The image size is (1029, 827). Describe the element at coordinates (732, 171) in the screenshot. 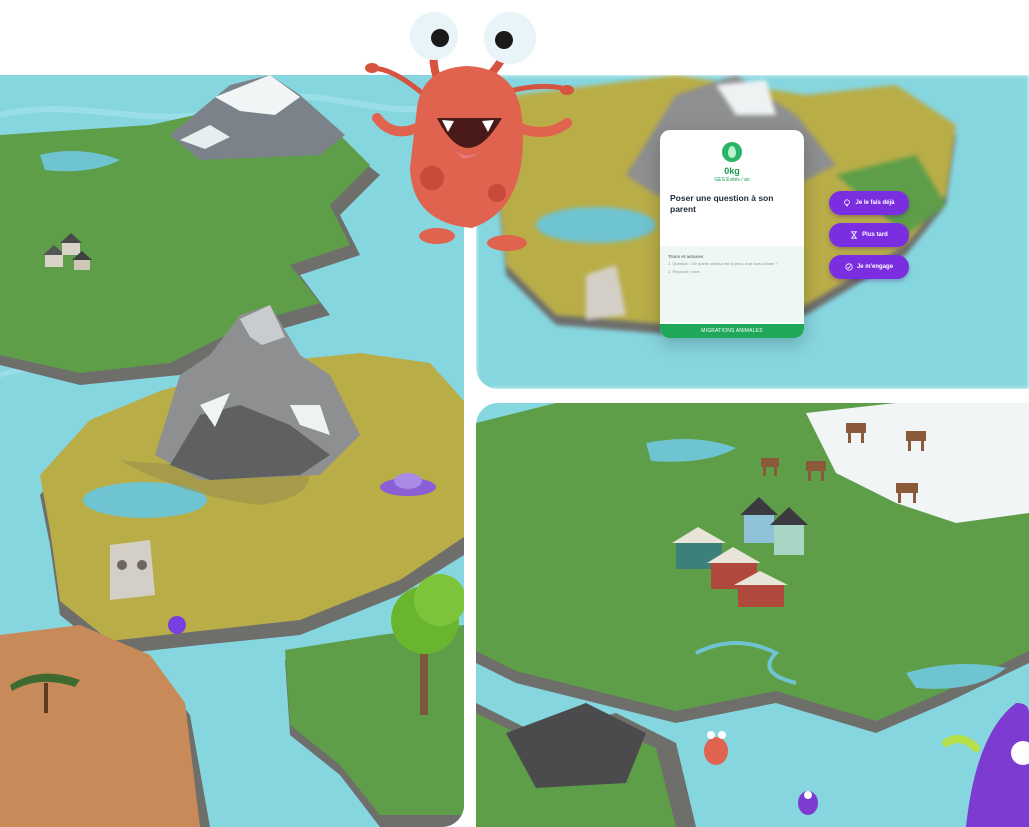

I see `co2-value: 0kg` at that location.